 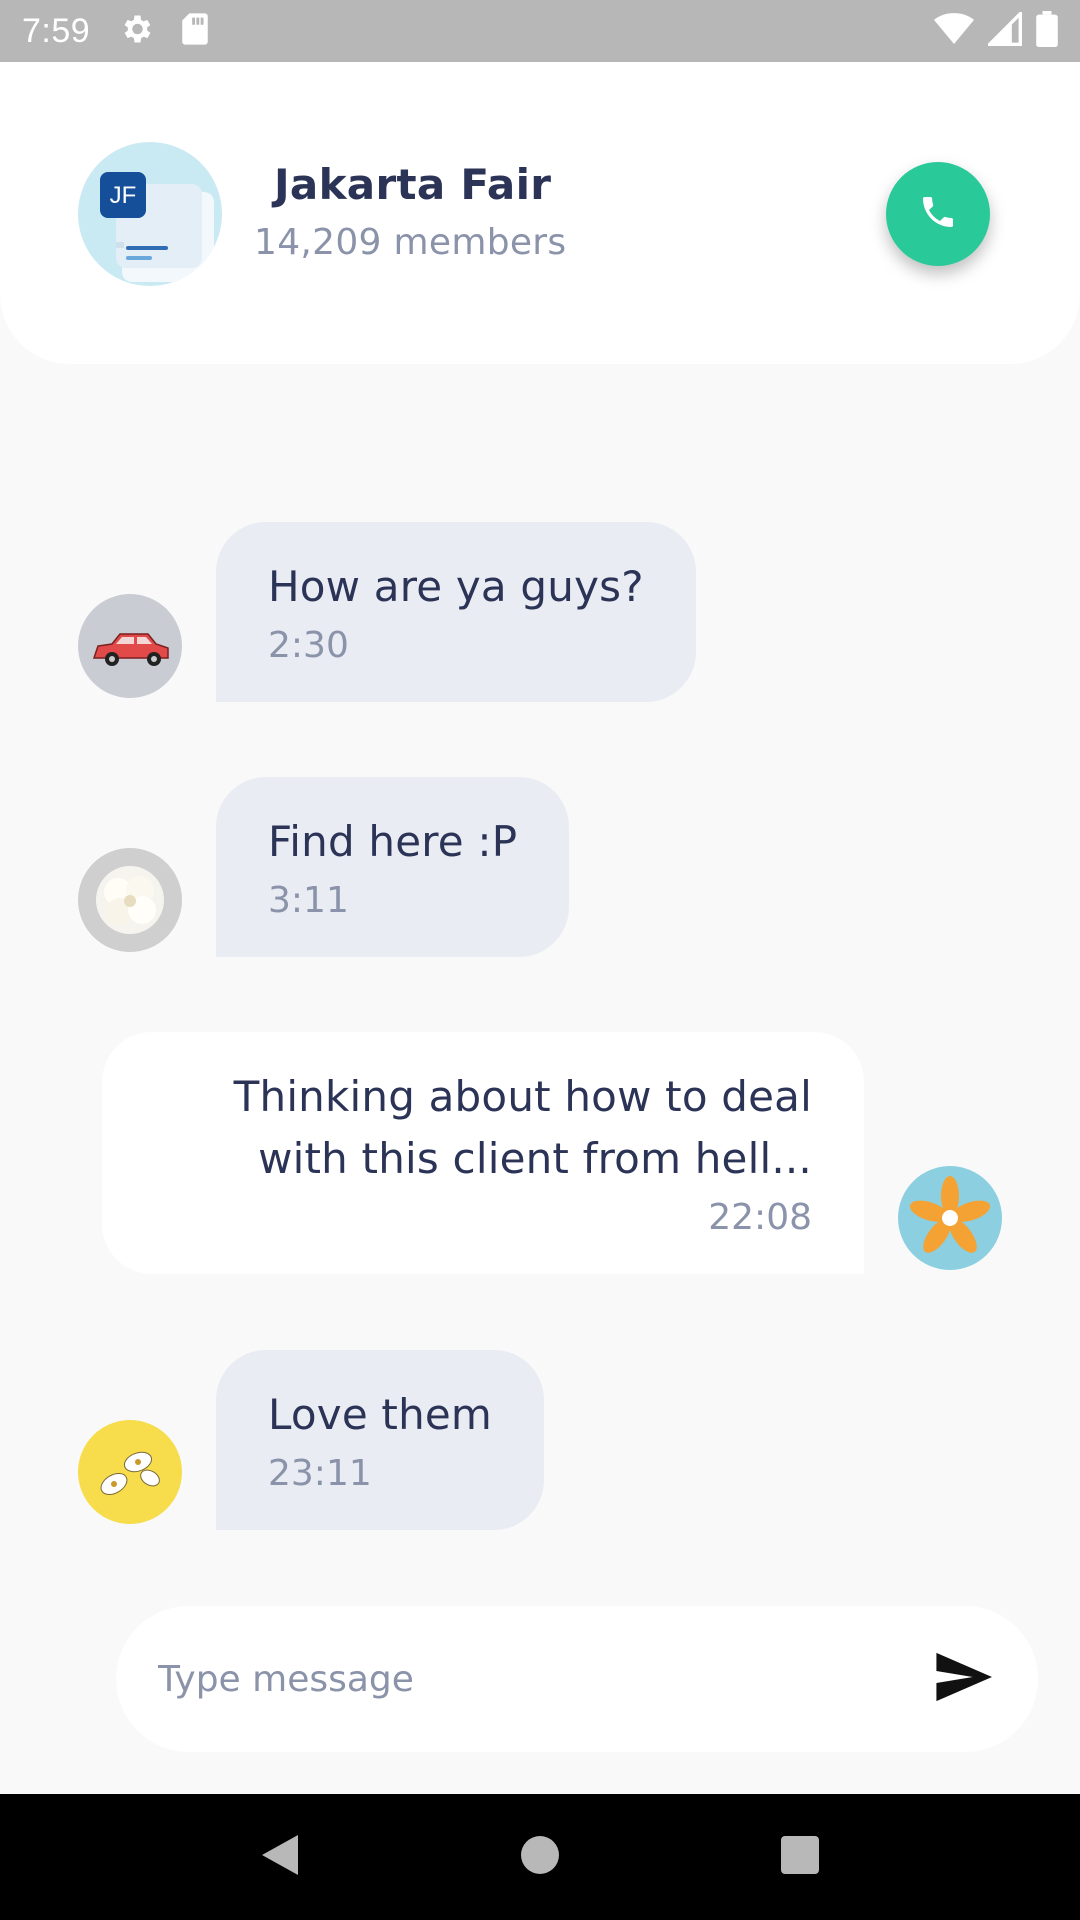 I want to click on send-button, so click(x=963, y=1679).